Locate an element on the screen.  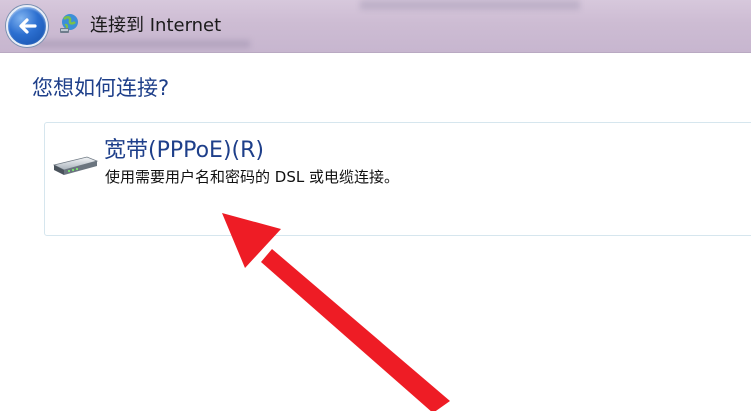
arrow-shaft is located at coordinates (355, 330).